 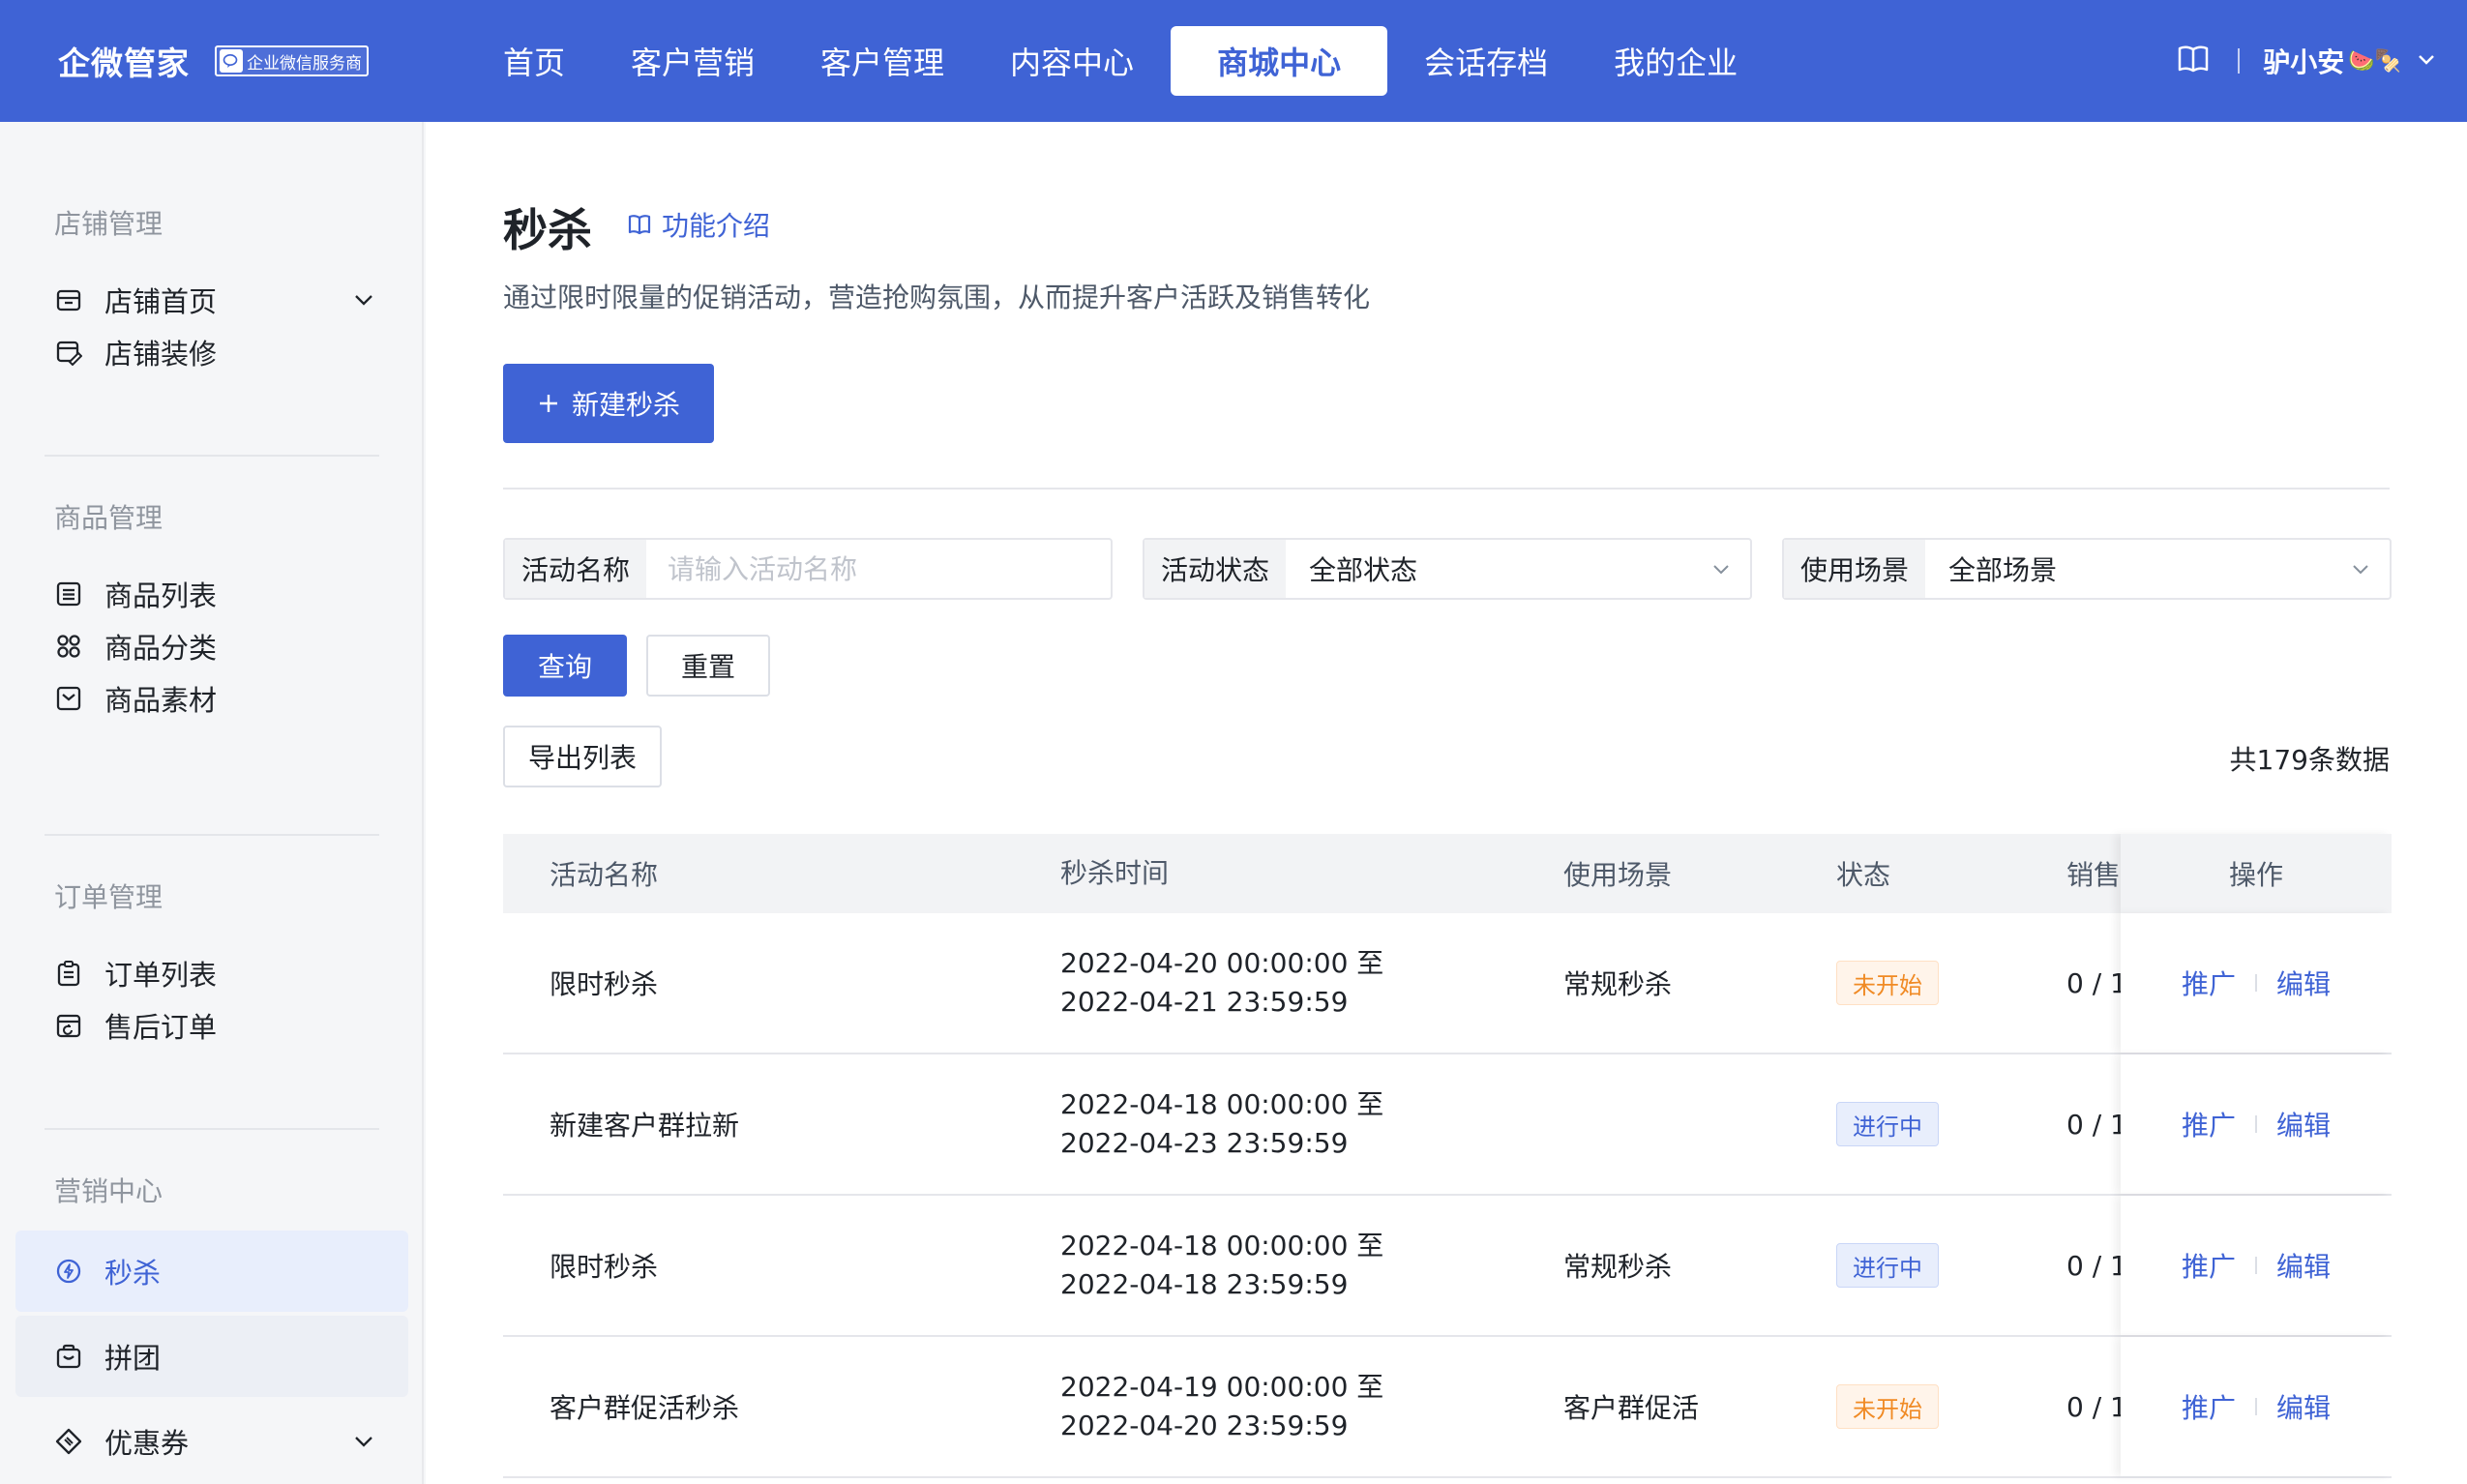 What do you see at coordinates (625, 405) in the screenshot?
I see `new-flash-sale-label: 新建秒杀` at bounding box center [625, 405].